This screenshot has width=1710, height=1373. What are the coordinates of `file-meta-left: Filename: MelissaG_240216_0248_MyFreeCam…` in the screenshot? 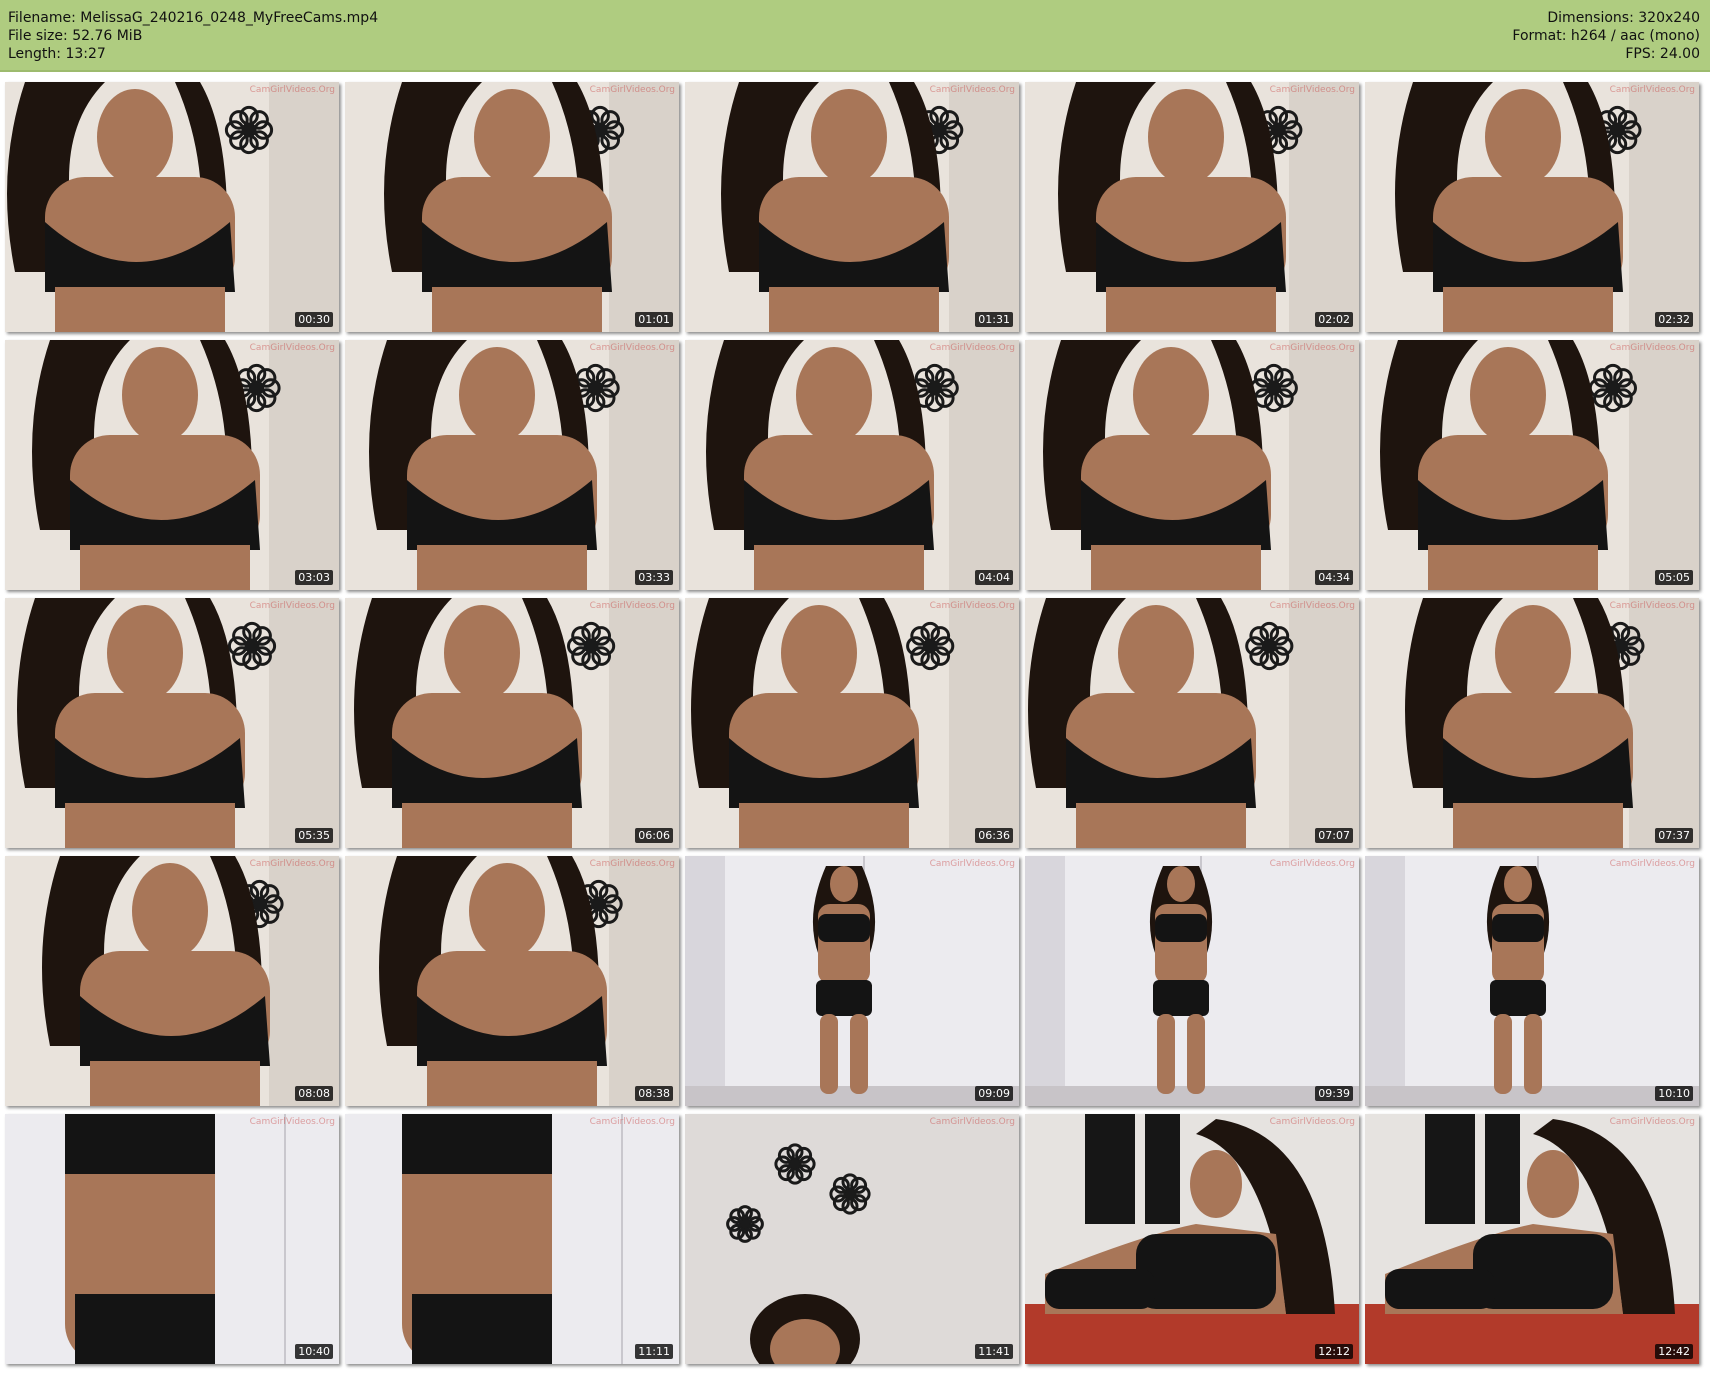 It's located at (193, 36).